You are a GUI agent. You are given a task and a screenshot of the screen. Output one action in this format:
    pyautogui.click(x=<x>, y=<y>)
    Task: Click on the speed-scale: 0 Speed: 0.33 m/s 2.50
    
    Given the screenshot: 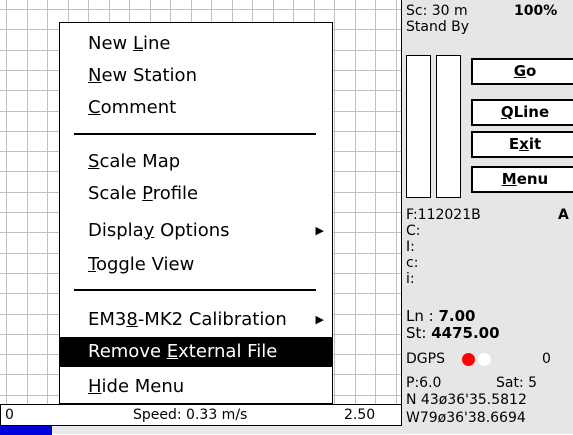 What is the action you would take?
    pyautogui.click(x=201, y=414)
    